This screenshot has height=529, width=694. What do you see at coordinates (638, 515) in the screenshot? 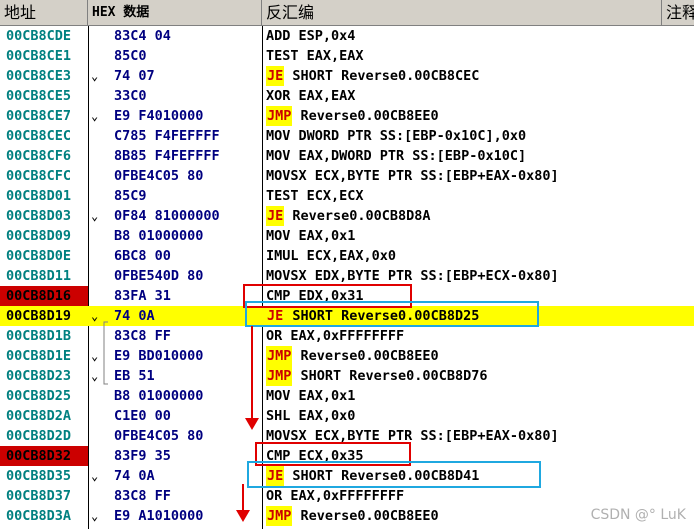
I see `watermark: CSDN @° LuK` at bounding box center [638, 515].